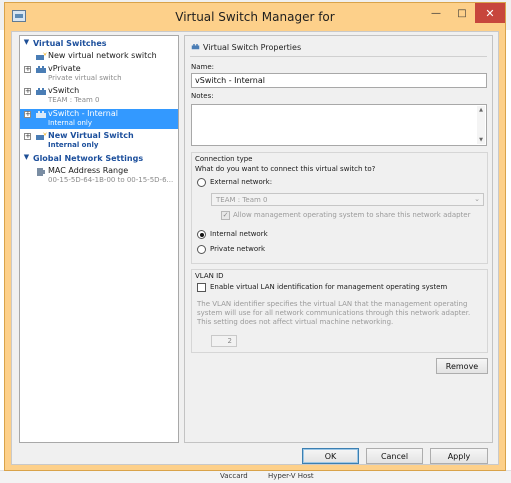 This screenshot has width=511, height=483. I want to click on notes-scrollbar: ▲ ▼, so click(481, 125).